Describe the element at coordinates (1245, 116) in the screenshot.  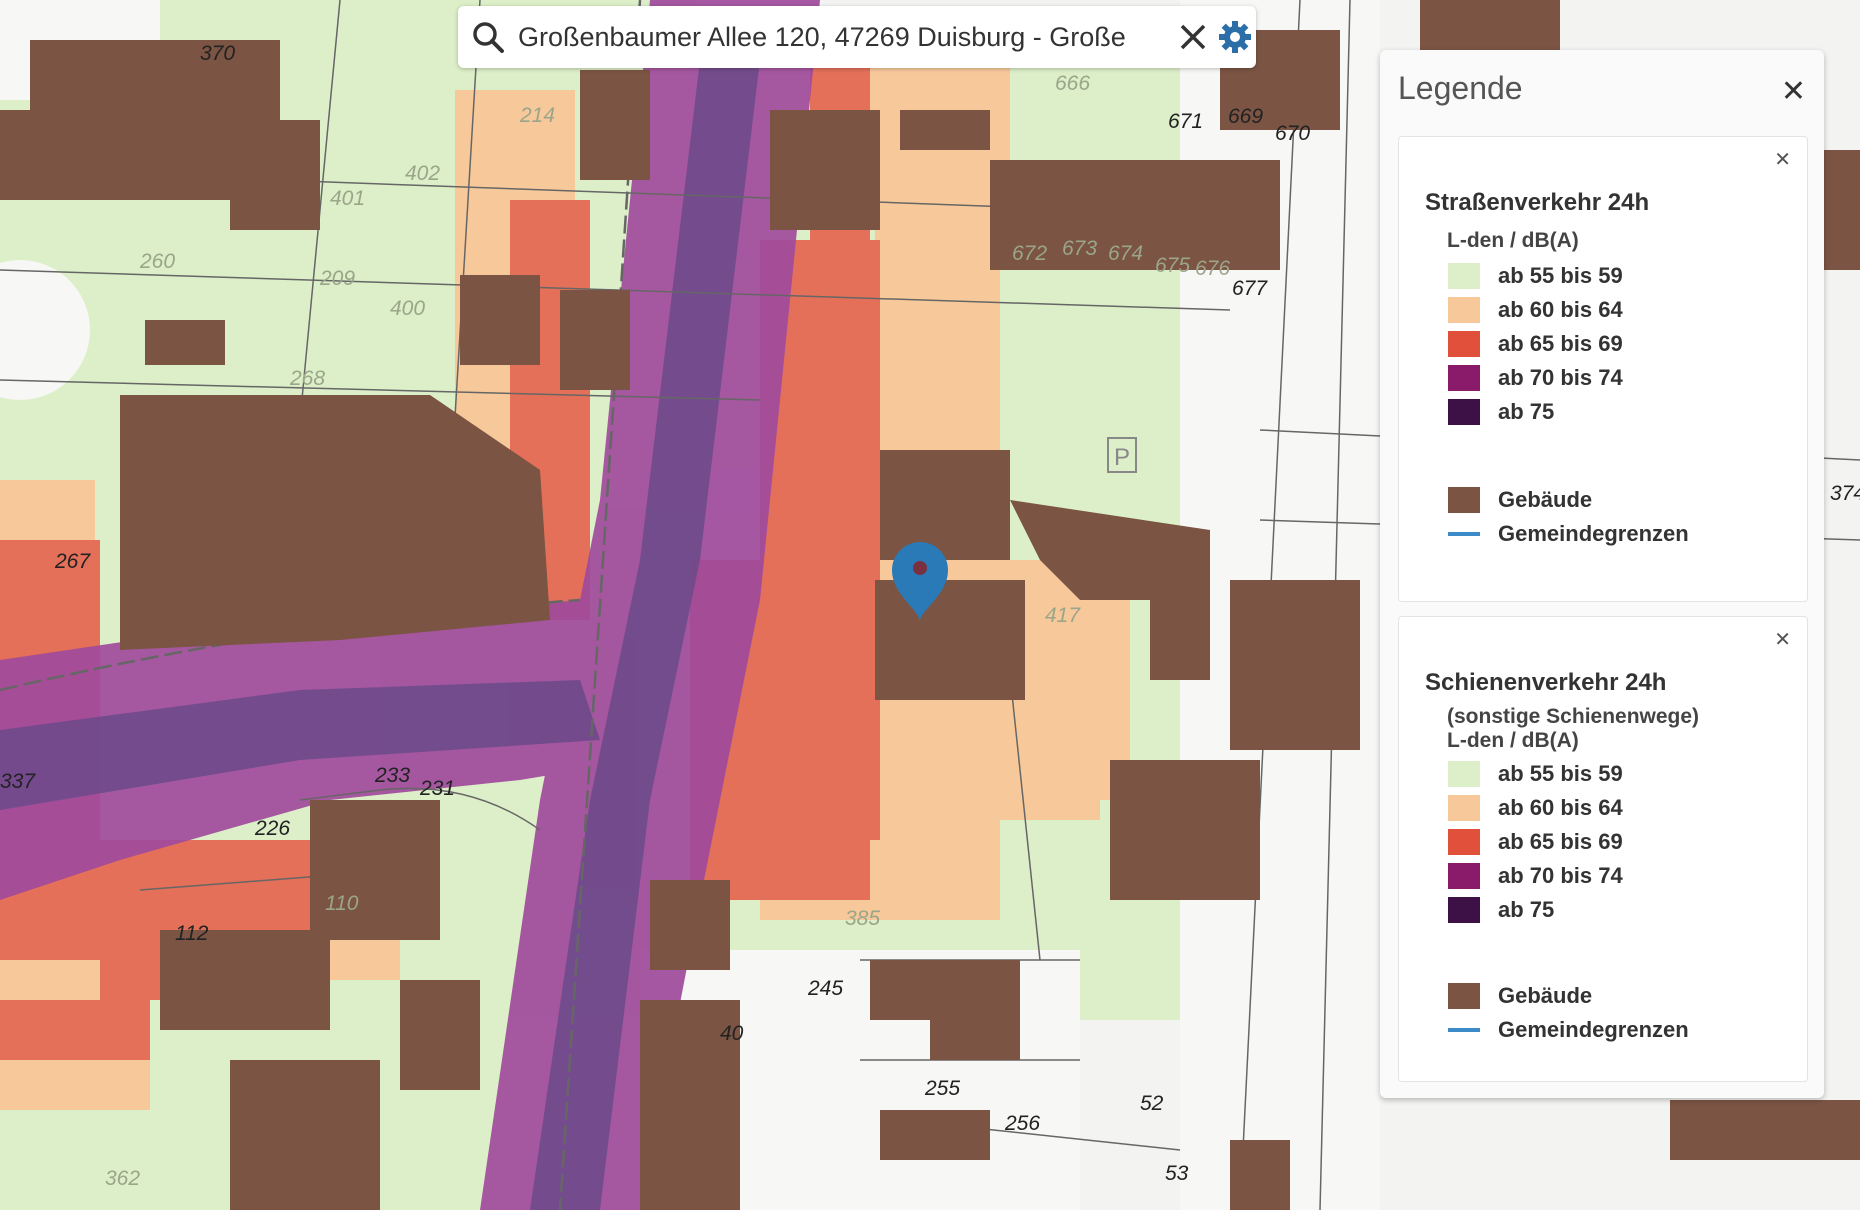
I see `parcel-label: 669` at that location.